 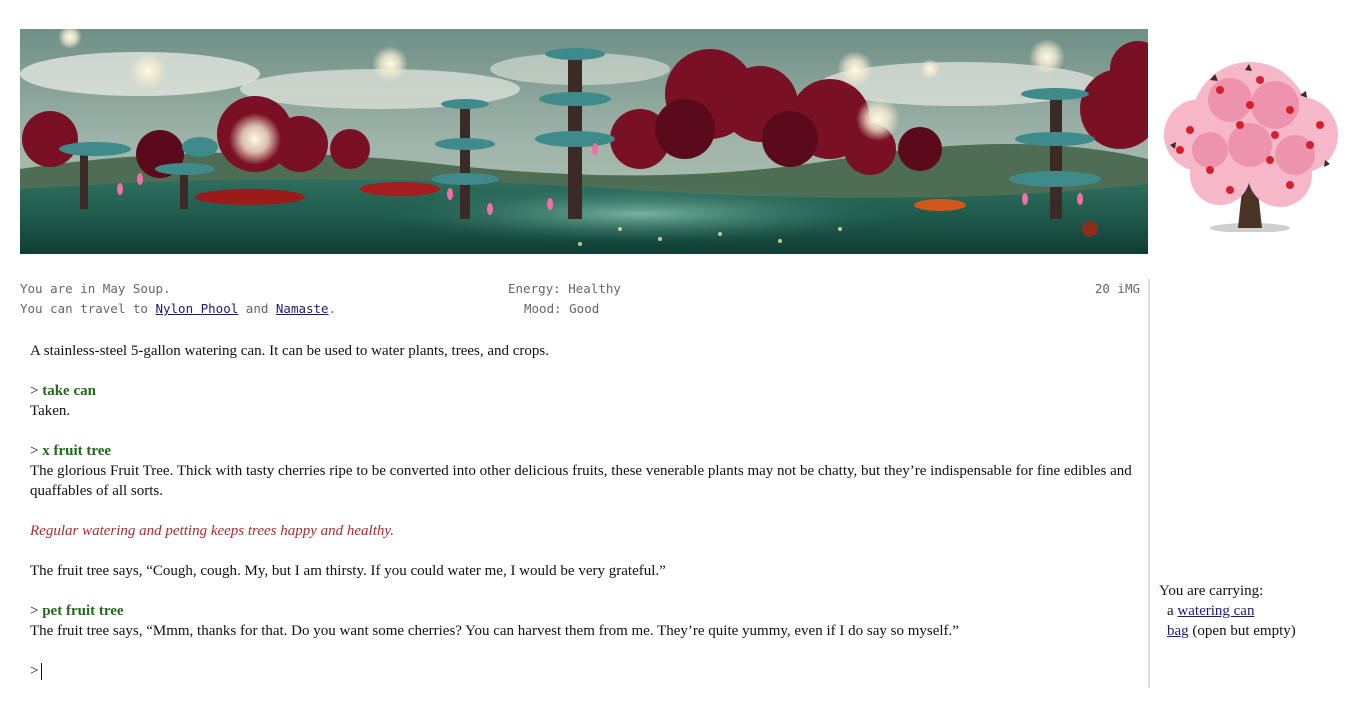 I want to click on location-line: You are in May Soup., so click(x=95, y=289).